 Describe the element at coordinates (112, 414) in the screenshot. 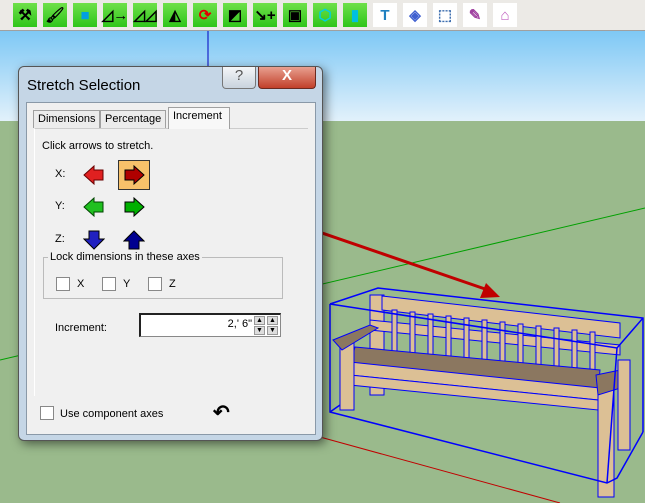

I see `use-component-axes-label: Use component axes` at that location.